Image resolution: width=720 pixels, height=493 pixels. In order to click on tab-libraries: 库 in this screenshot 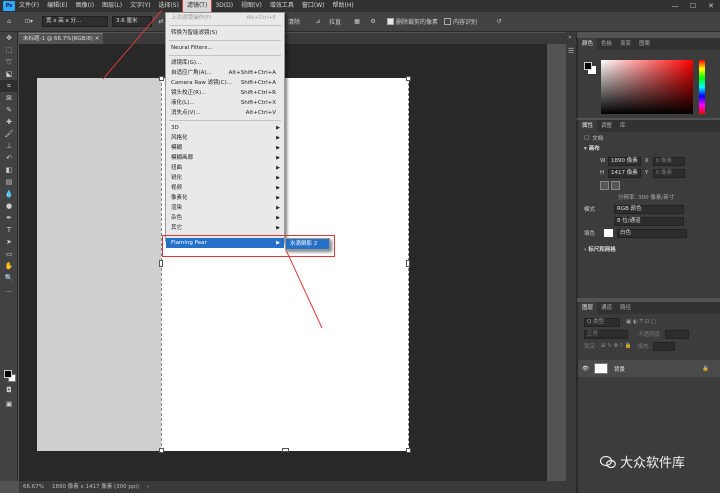, I will do `click(623, 126)`.